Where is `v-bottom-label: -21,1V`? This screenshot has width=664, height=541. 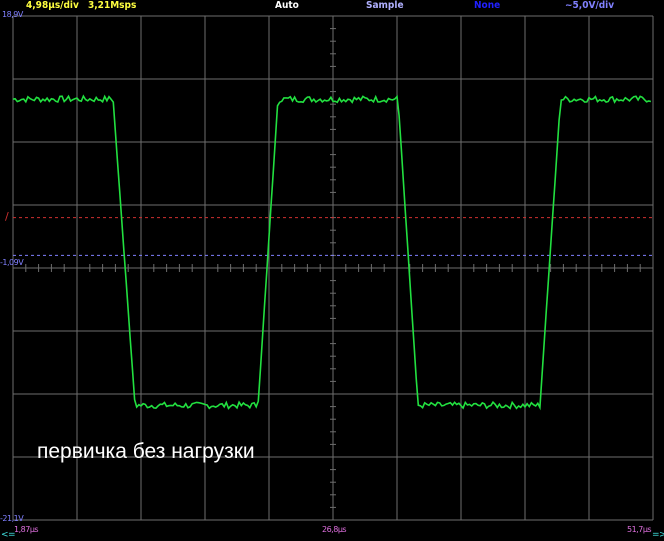 v-bottom-label: -21,1V is located at coordinates (12, 518).